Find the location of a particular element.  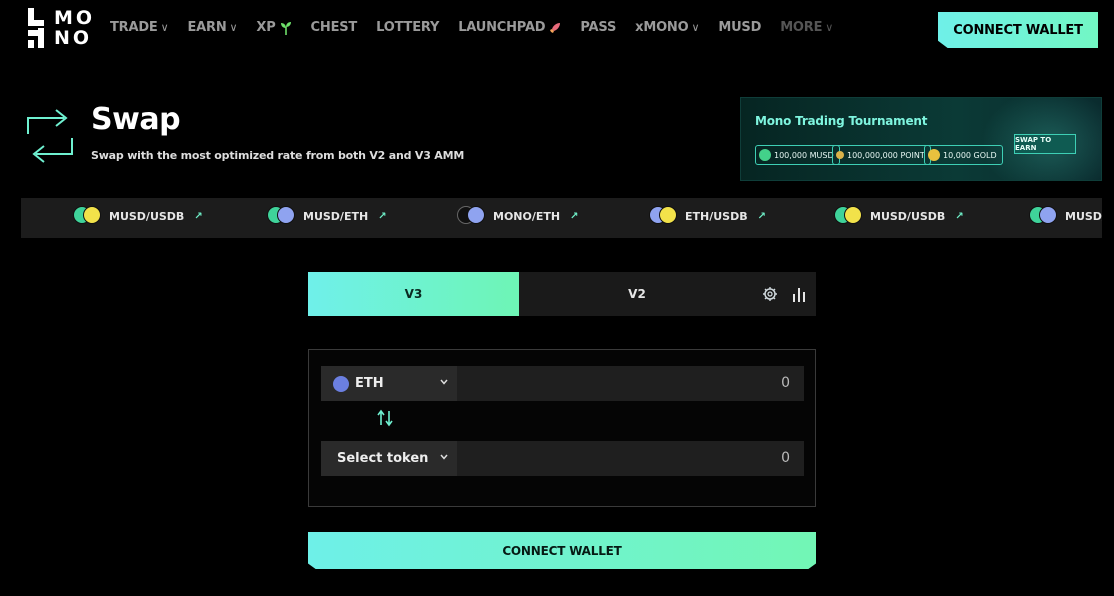

nav-more: MORE ∨ is located at coordinates (806, 27).